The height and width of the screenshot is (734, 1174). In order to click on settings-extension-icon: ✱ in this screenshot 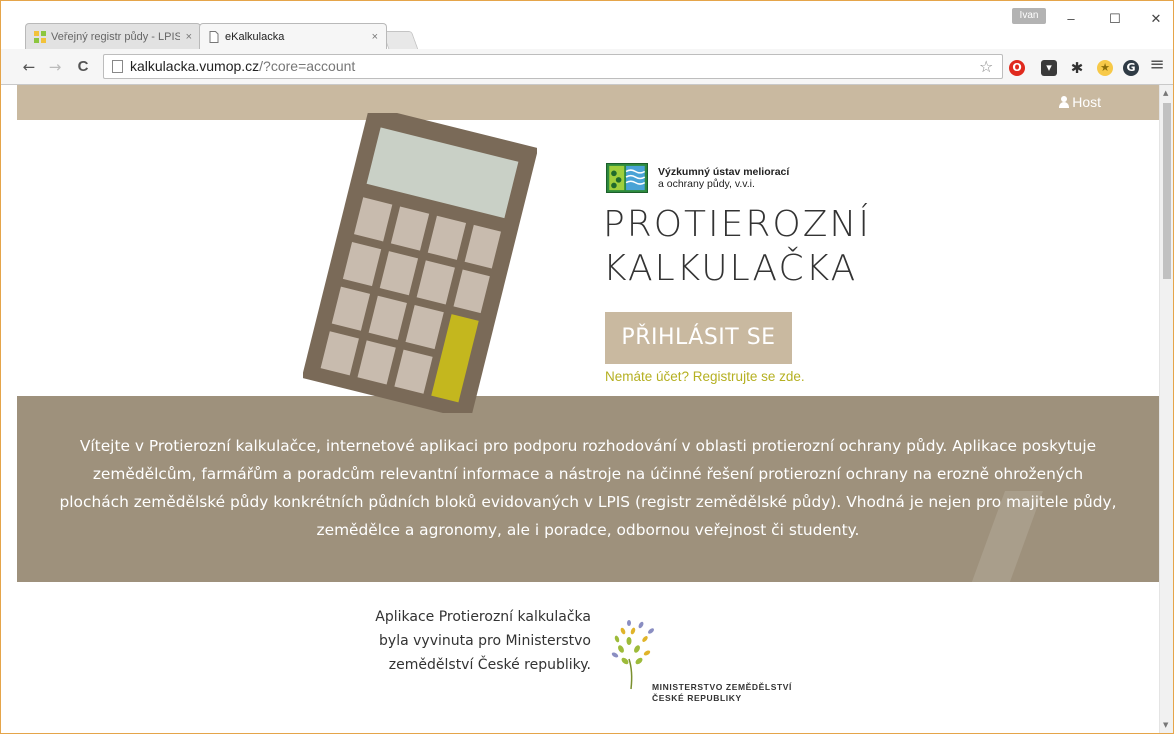, I will do `click(1077, 68)`.